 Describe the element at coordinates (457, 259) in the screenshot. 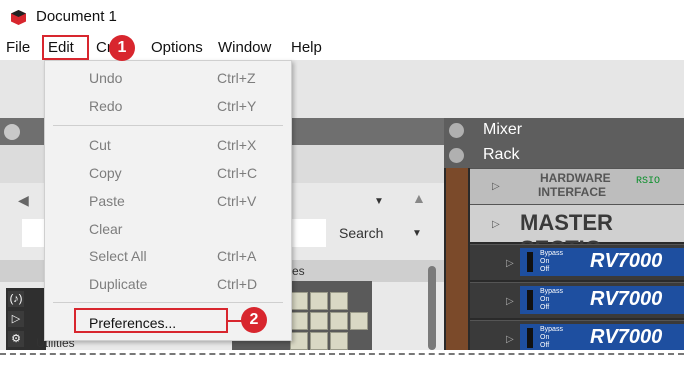

I see `rack-rail` at that location.